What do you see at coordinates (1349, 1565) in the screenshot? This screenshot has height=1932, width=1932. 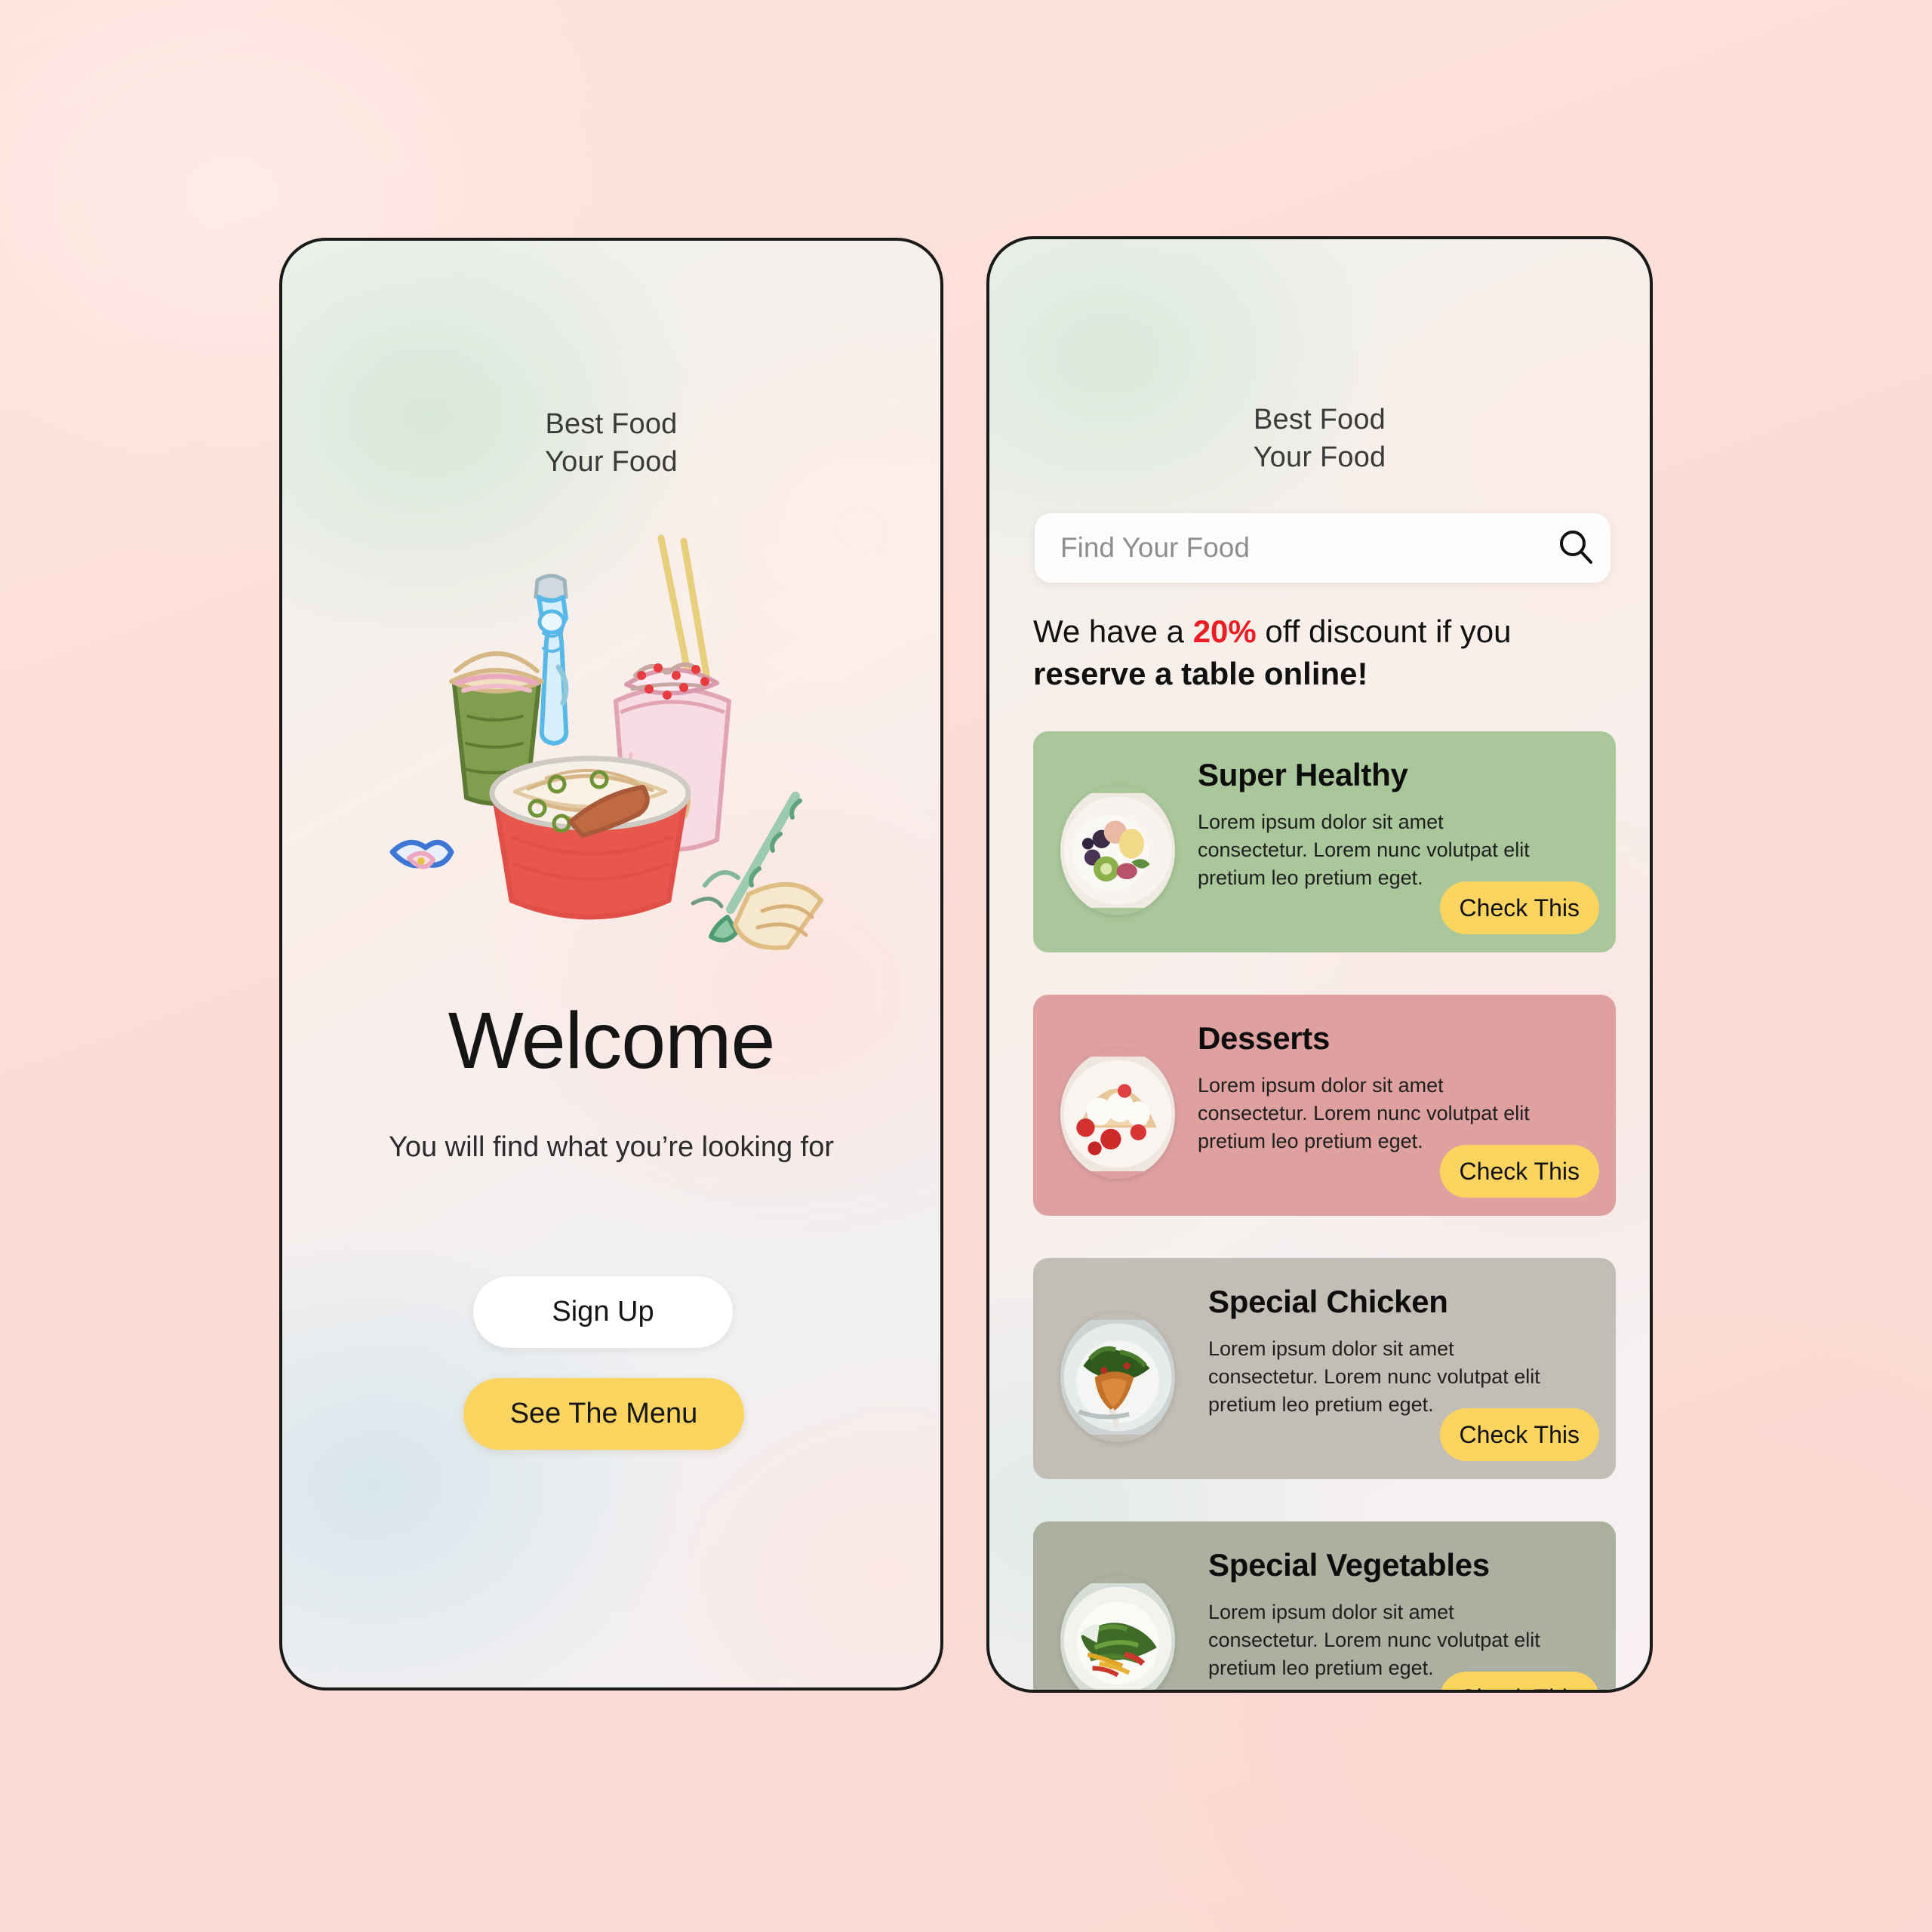 I see `card-title: Special Vegetables` at bounding box center [1349, 1565].